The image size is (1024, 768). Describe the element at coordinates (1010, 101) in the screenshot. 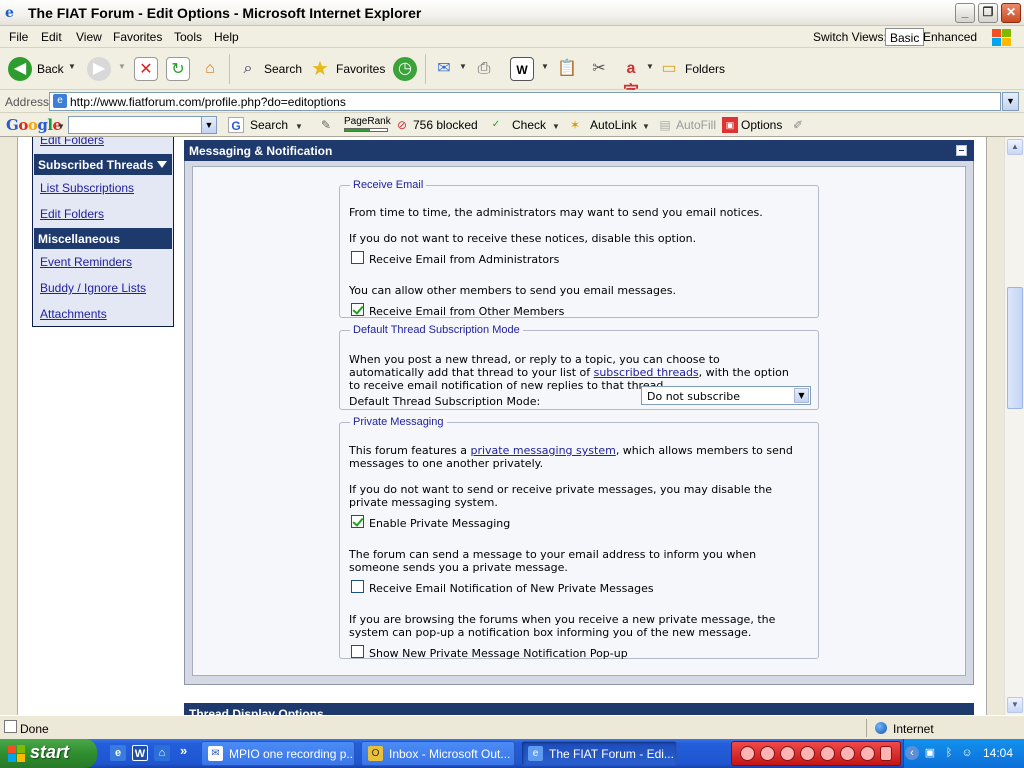

I see `address-dropdown-icon: ▼` at that location.